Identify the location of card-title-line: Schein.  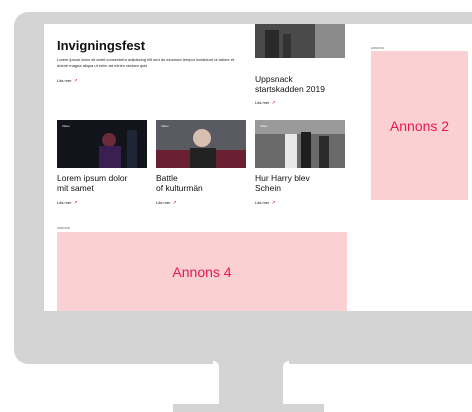
(268, 188).